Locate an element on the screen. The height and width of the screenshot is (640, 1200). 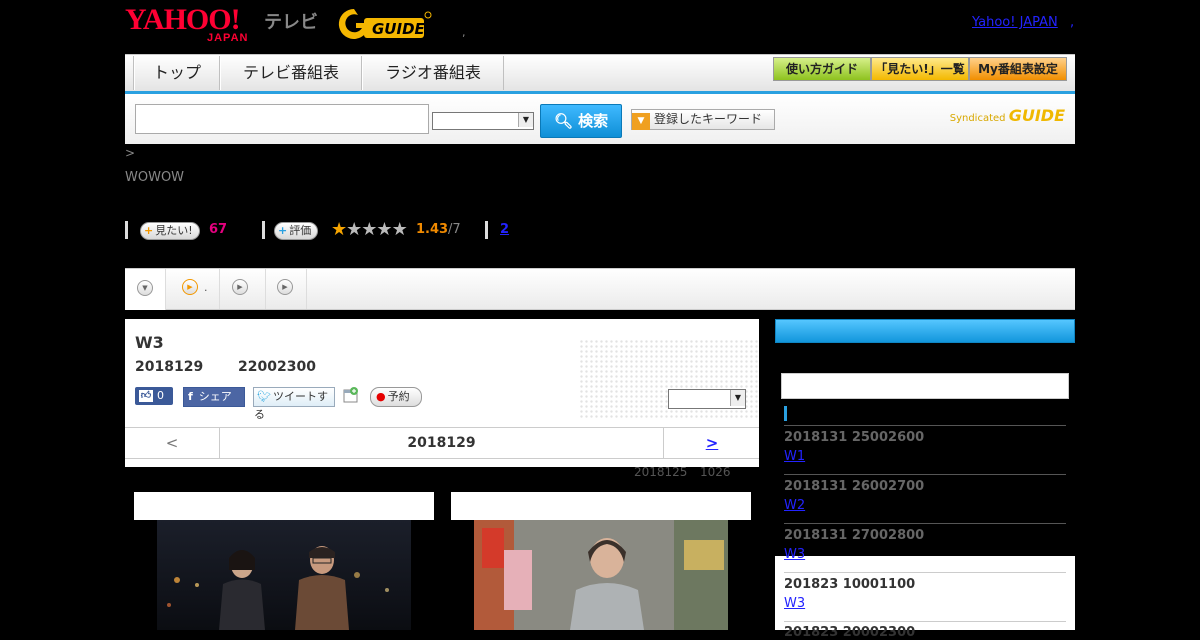
svg-text: GUIDE is located at coordinates (399, 29).